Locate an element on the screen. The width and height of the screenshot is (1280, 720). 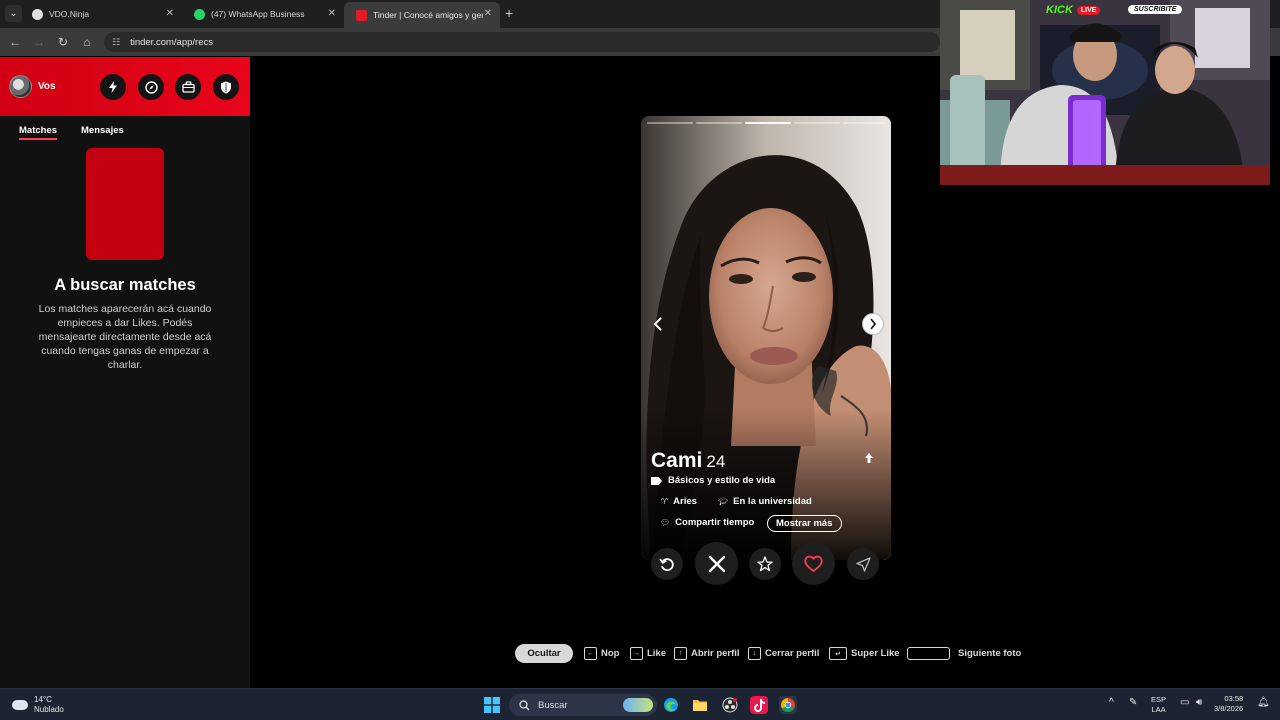
tab-whatsapp: (47) WhatsApp Business ✕ is located at coordinates (263, 14).